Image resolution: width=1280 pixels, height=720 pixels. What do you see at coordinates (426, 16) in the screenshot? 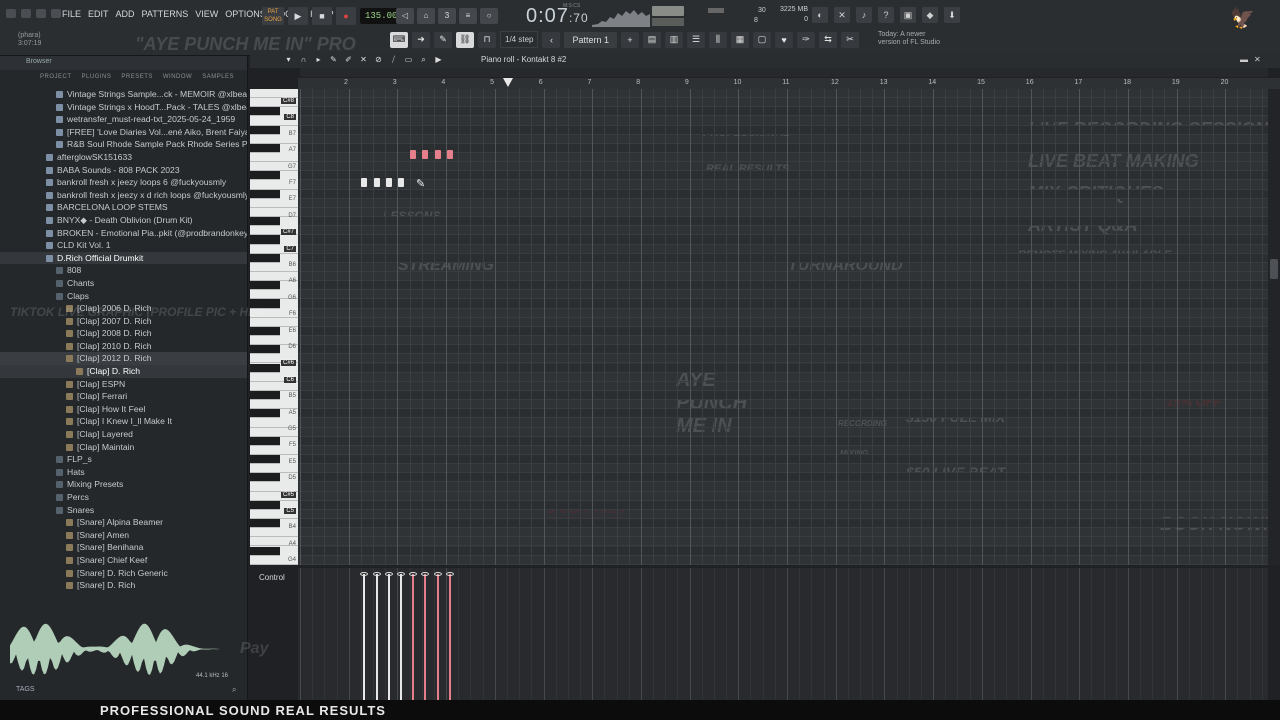
I see `wait-icon: ⌂` at bounding box center [426, 16].